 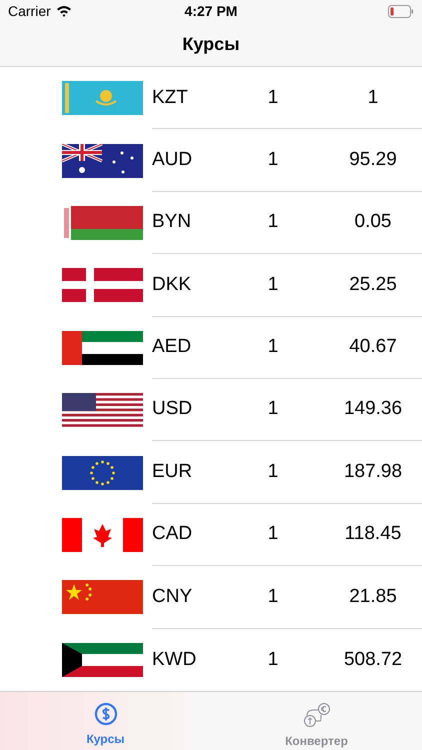 I want to click on rate-text: 118.45, so click(x=373, y=534).